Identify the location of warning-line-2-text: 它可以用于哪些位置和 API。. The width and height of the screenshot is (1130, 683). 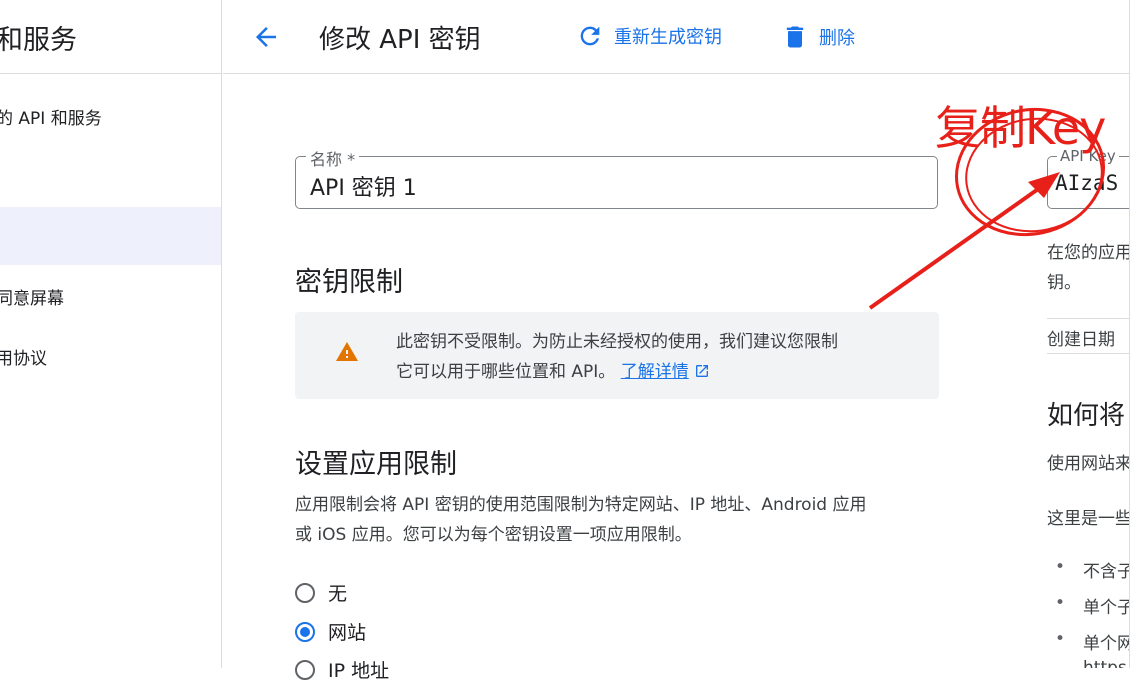
(506, 372).